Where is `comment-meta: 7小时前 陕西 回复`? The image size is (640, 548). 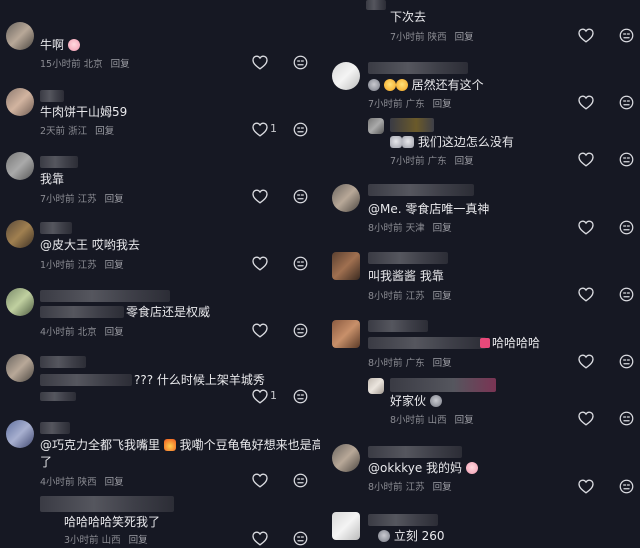
comment-meta: 7小时前 陕西 回复 is located at coordinates (432, 37).